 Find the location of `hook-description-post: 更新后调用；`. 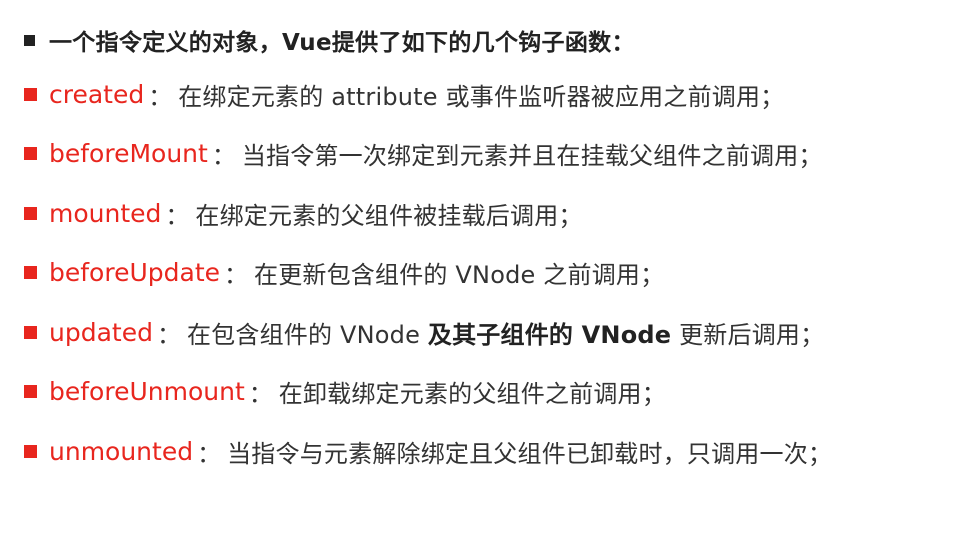

hook-description-post: 更新后调用； is located at coordinates (748, 334).